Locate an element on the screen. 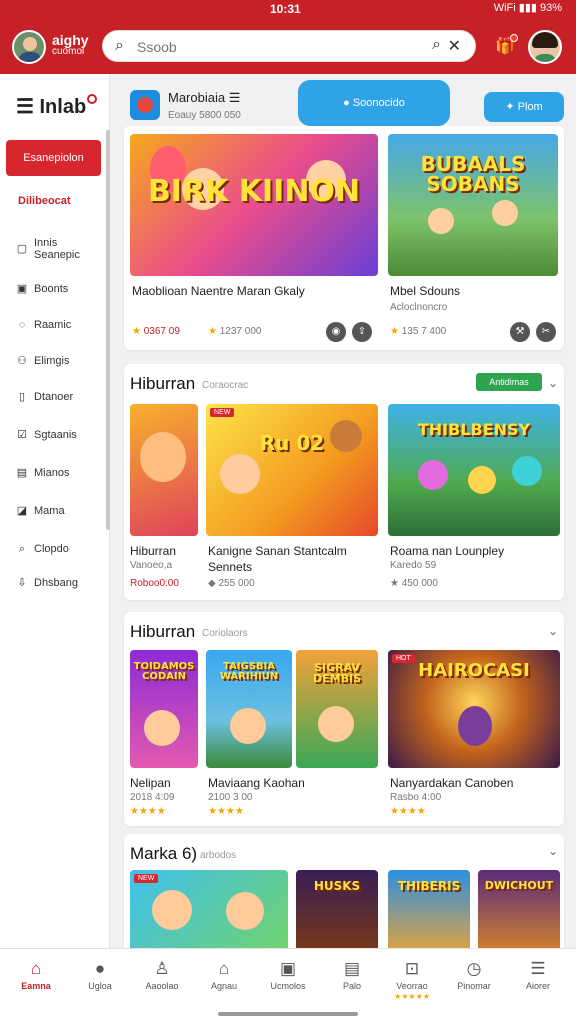 Image resolution: width=576 pixels, height=1024 pixels. game-thumbnail: HOT HAIROCASI is located at coordinates (474, 709).